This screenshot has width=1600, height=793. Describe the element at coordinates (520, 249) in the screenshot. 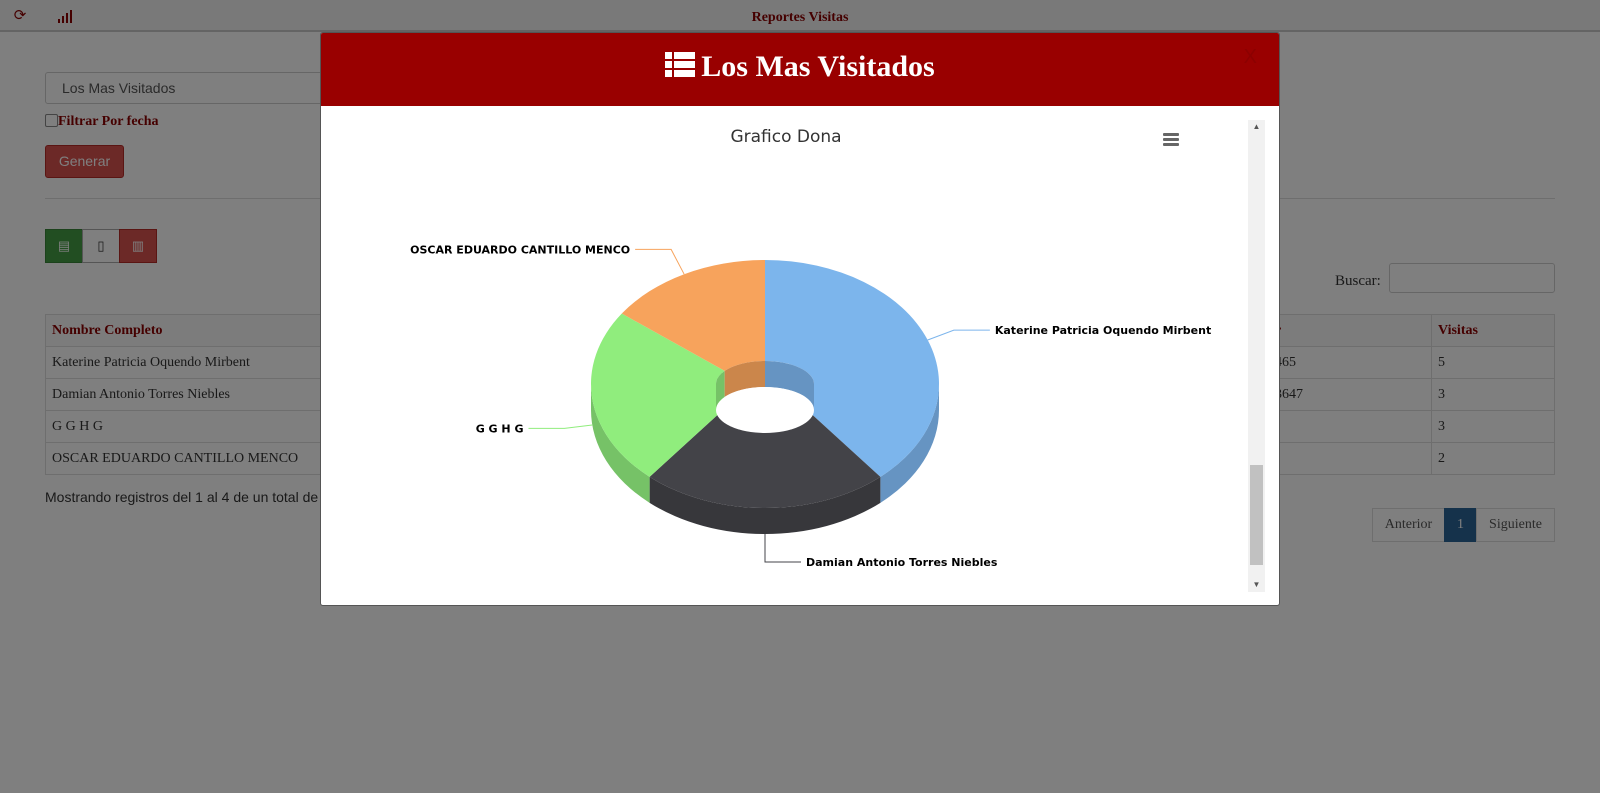

I see `slice-label-3: OSCAR EDUARDO CANTILLO MENCO` at that location.